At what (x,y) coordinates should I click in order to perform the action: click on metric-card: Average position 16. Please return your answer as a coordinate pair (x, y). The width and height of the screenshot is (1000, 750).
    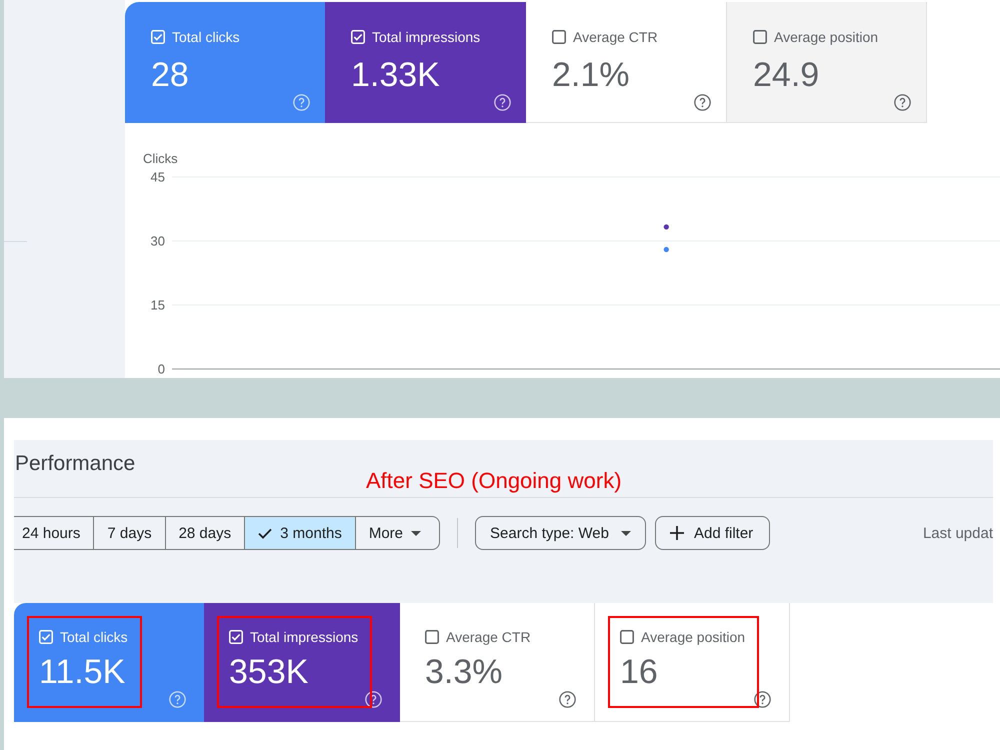
    Looking at the image, I should click on (692, 662).